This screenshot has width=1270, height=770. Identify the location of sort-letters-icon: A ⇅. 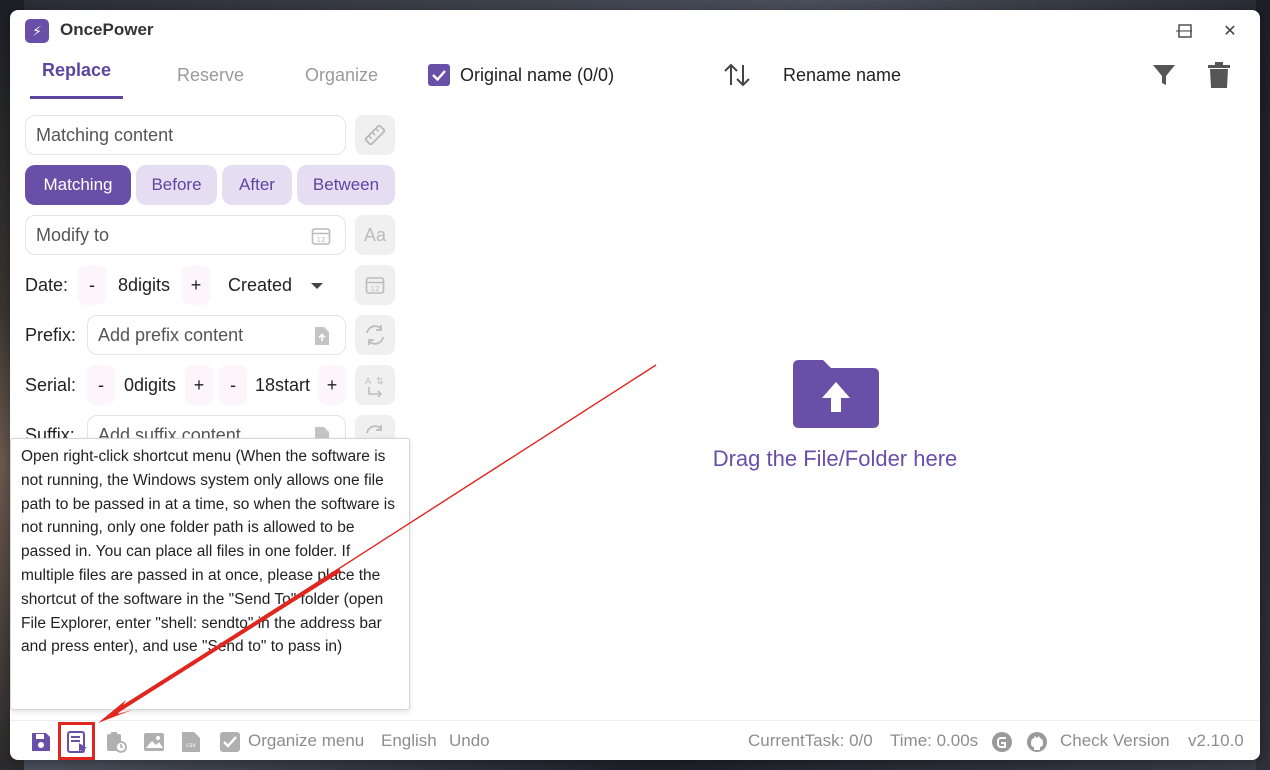
(374, 387).